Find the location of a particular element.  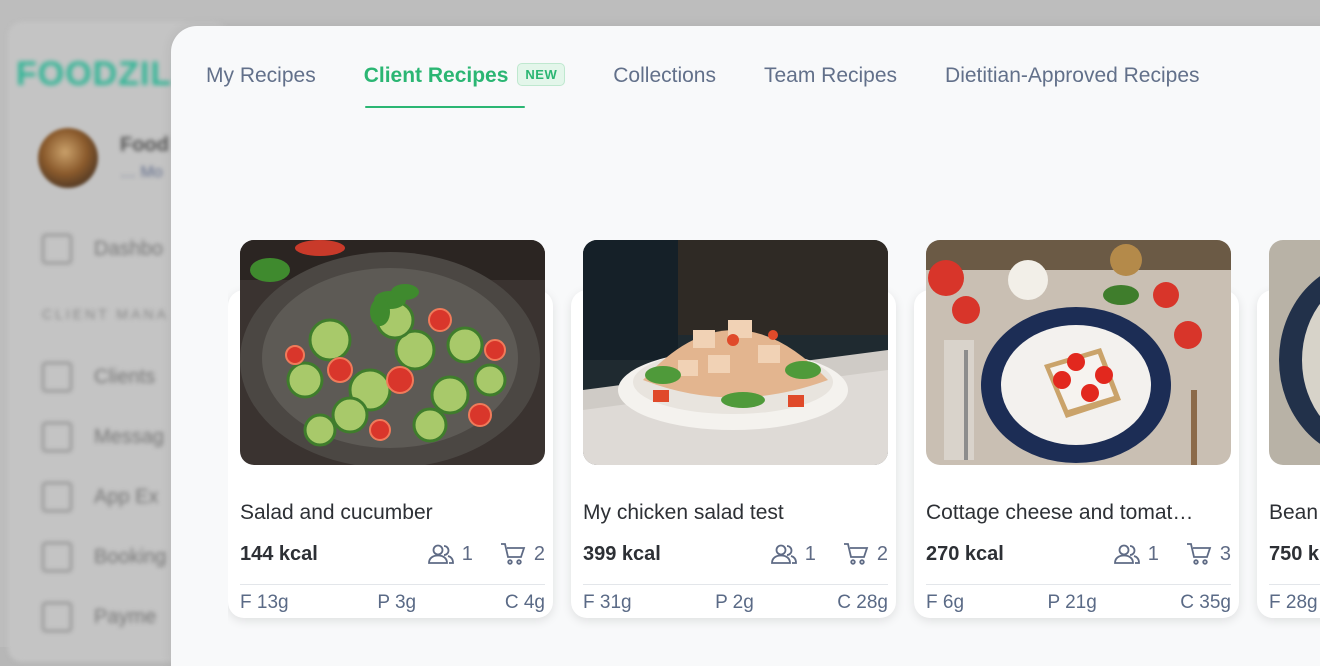

recipe-calories: 144 kcal is located at coordinates (279, 554).